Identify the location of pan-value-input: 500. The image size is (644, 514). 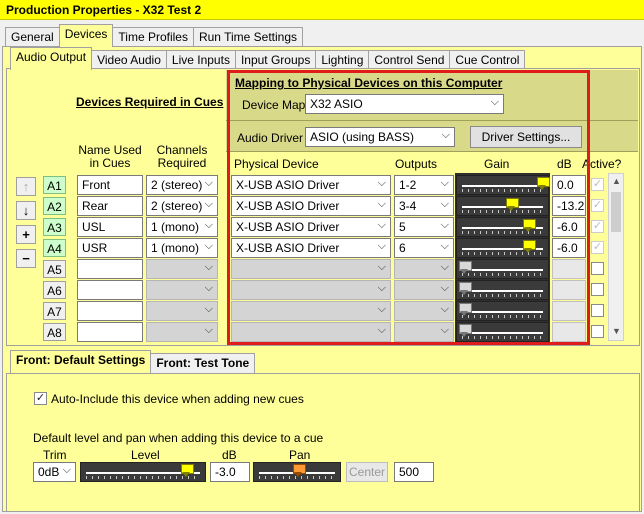
(414, 472).